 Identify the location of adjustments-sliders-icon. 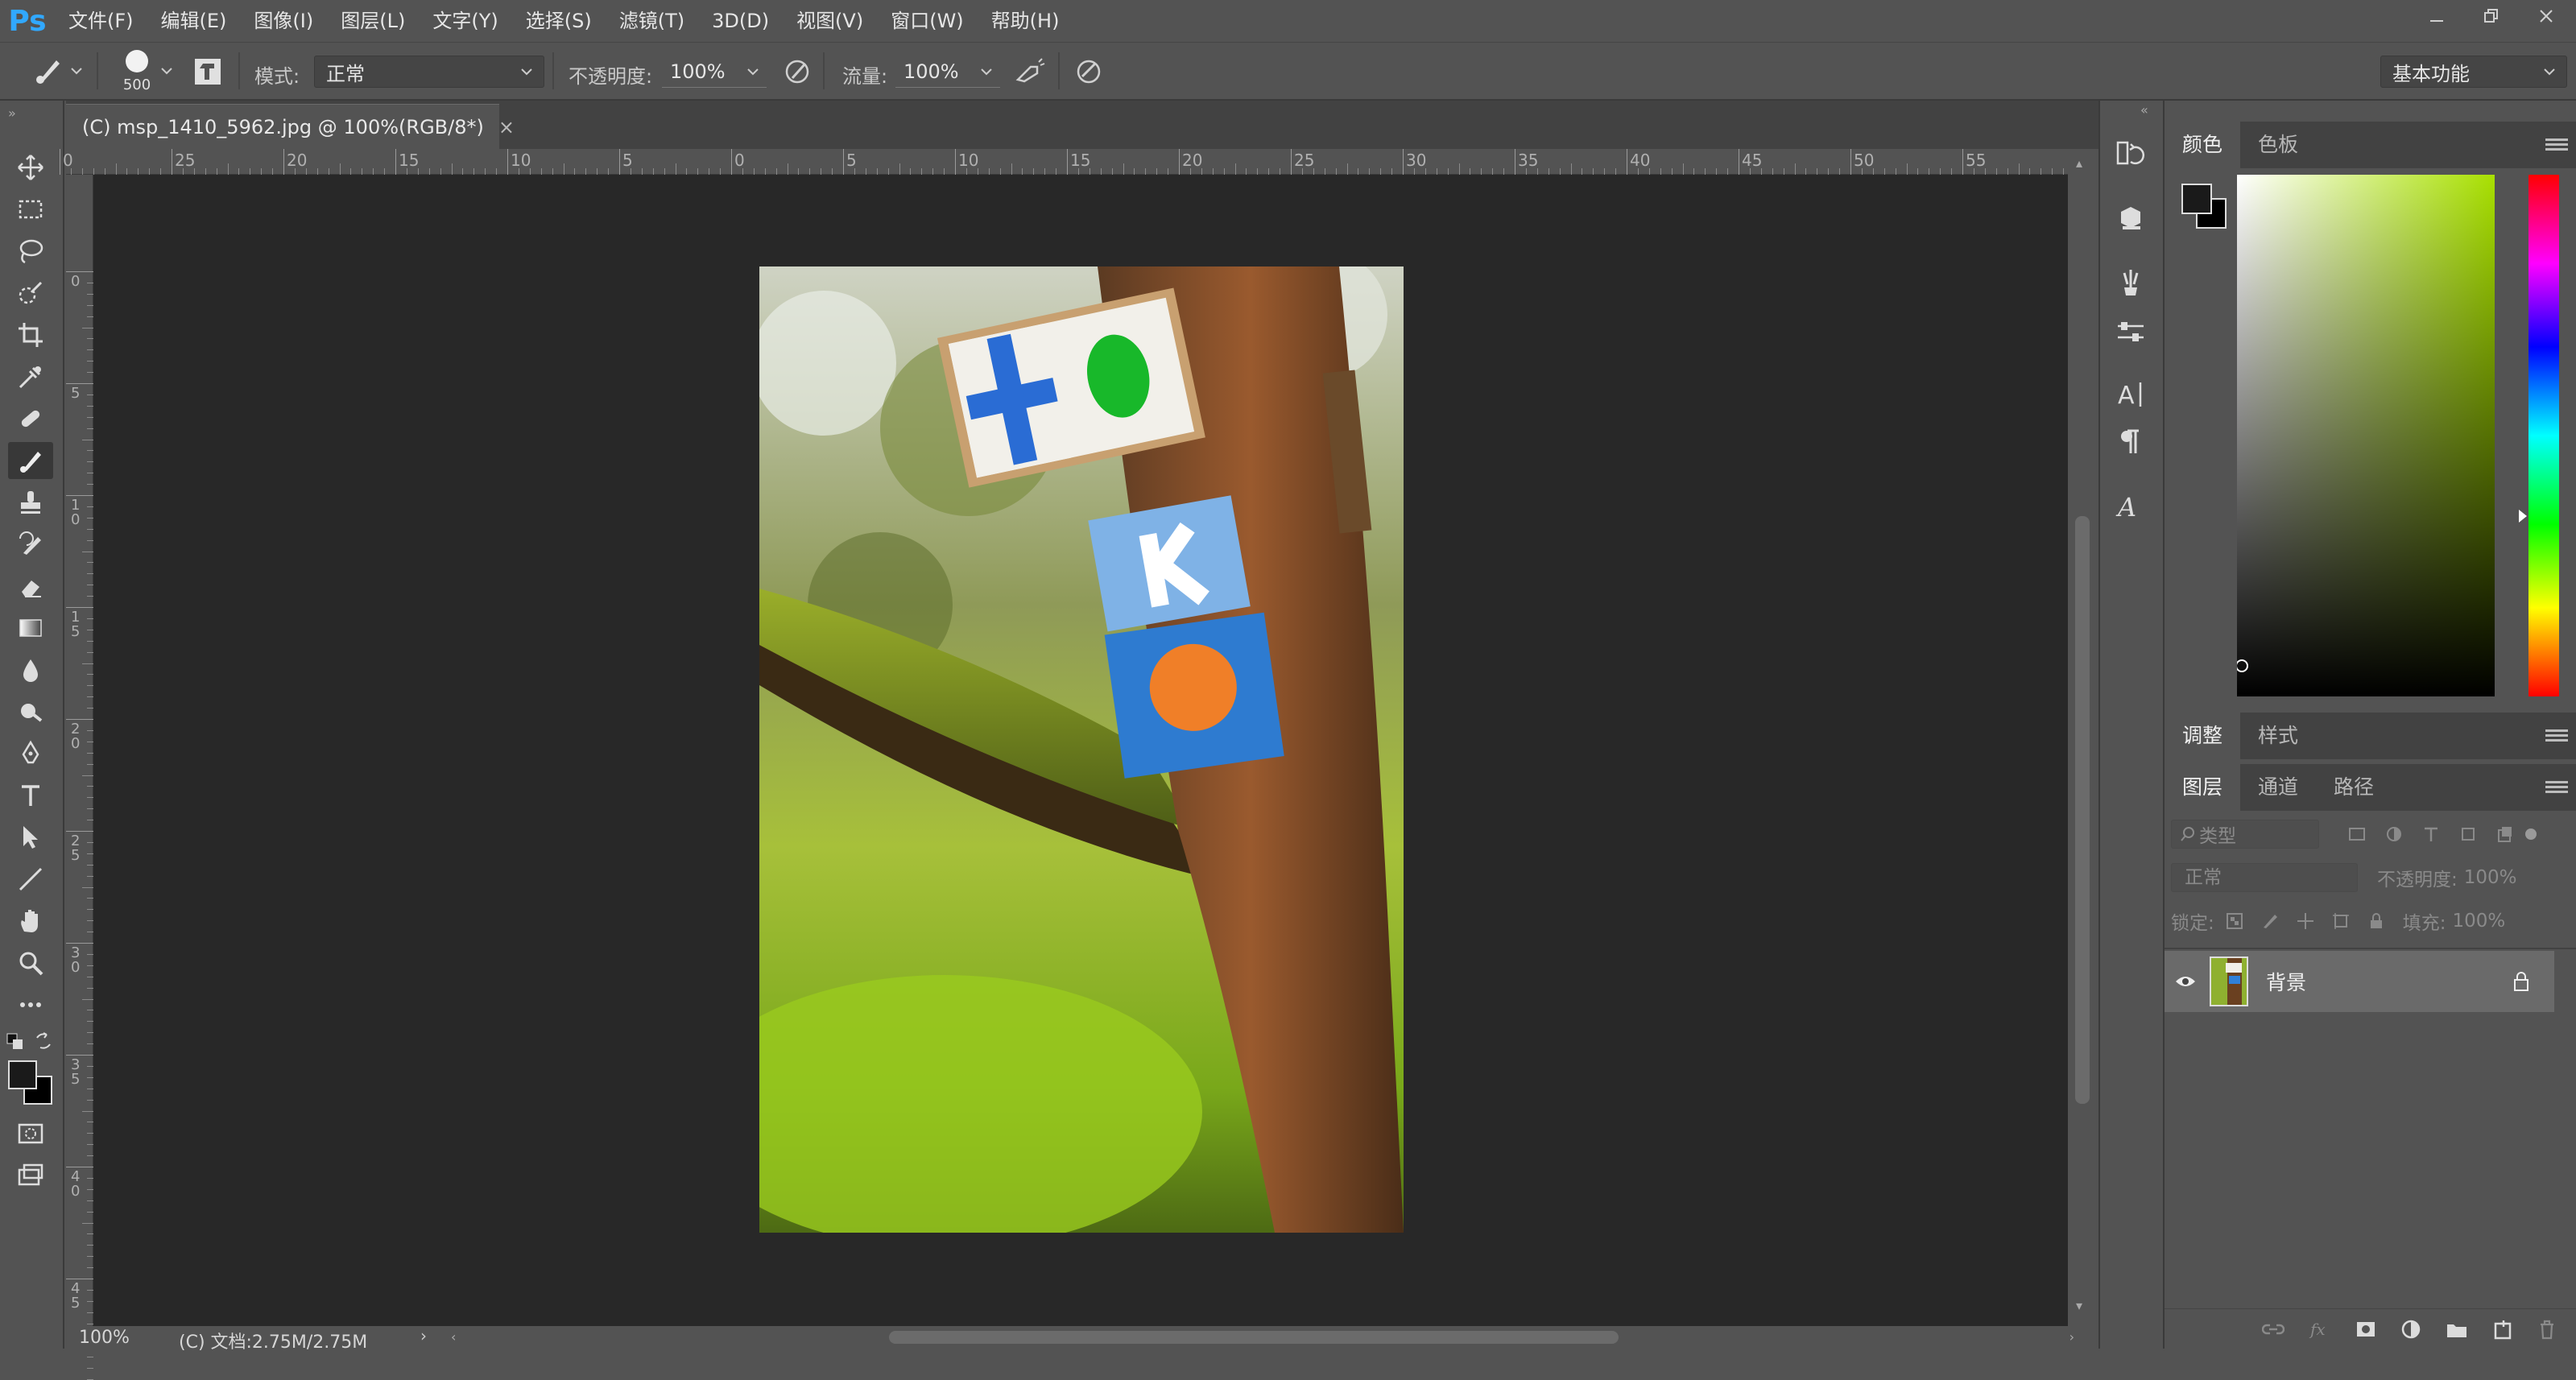
(2131, 332).